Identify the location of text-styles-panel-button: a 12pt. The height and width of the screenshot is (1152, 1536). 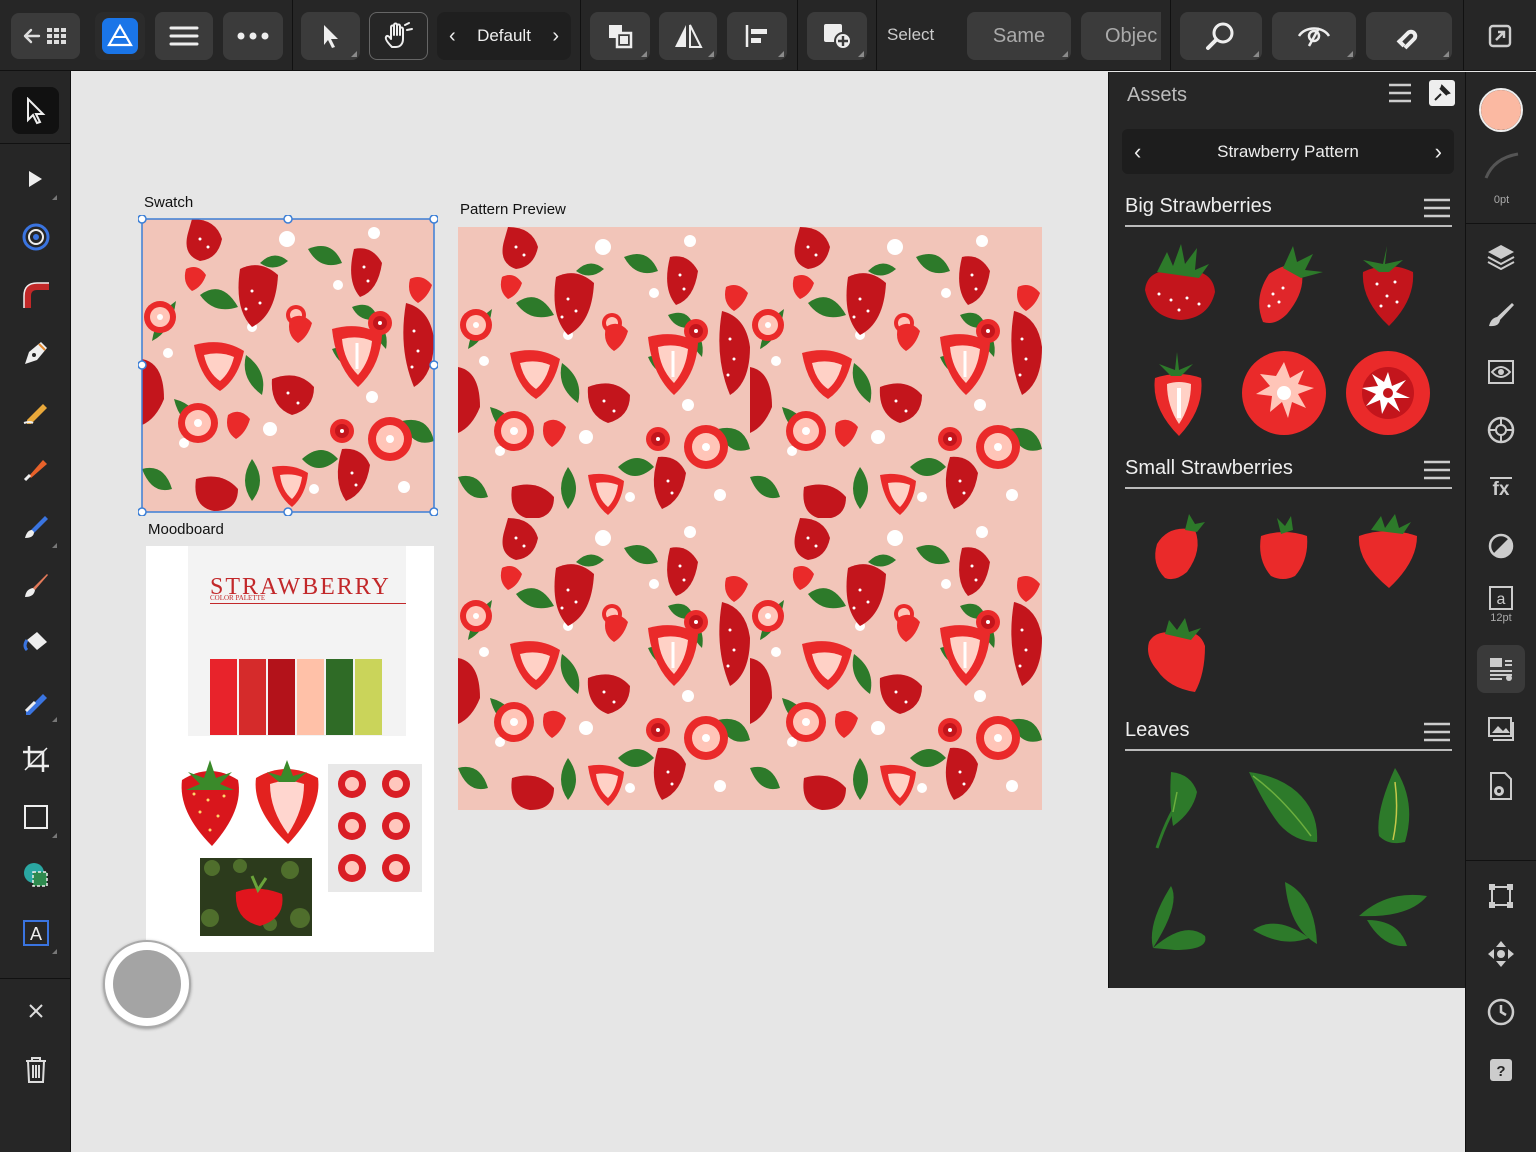
(1501, 604).